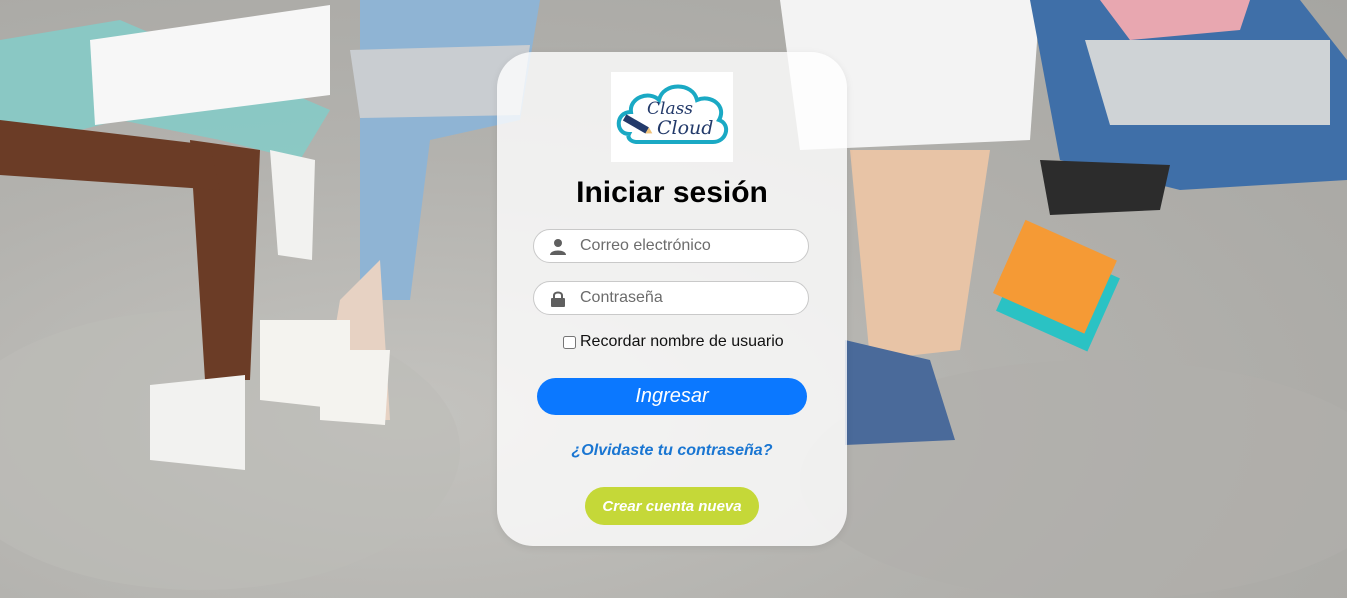  What do you see at coordinates (672, 506) in the screenshot?
I see `create-account-button: Crear cuenta nueva` at bounding box center [672, 506].